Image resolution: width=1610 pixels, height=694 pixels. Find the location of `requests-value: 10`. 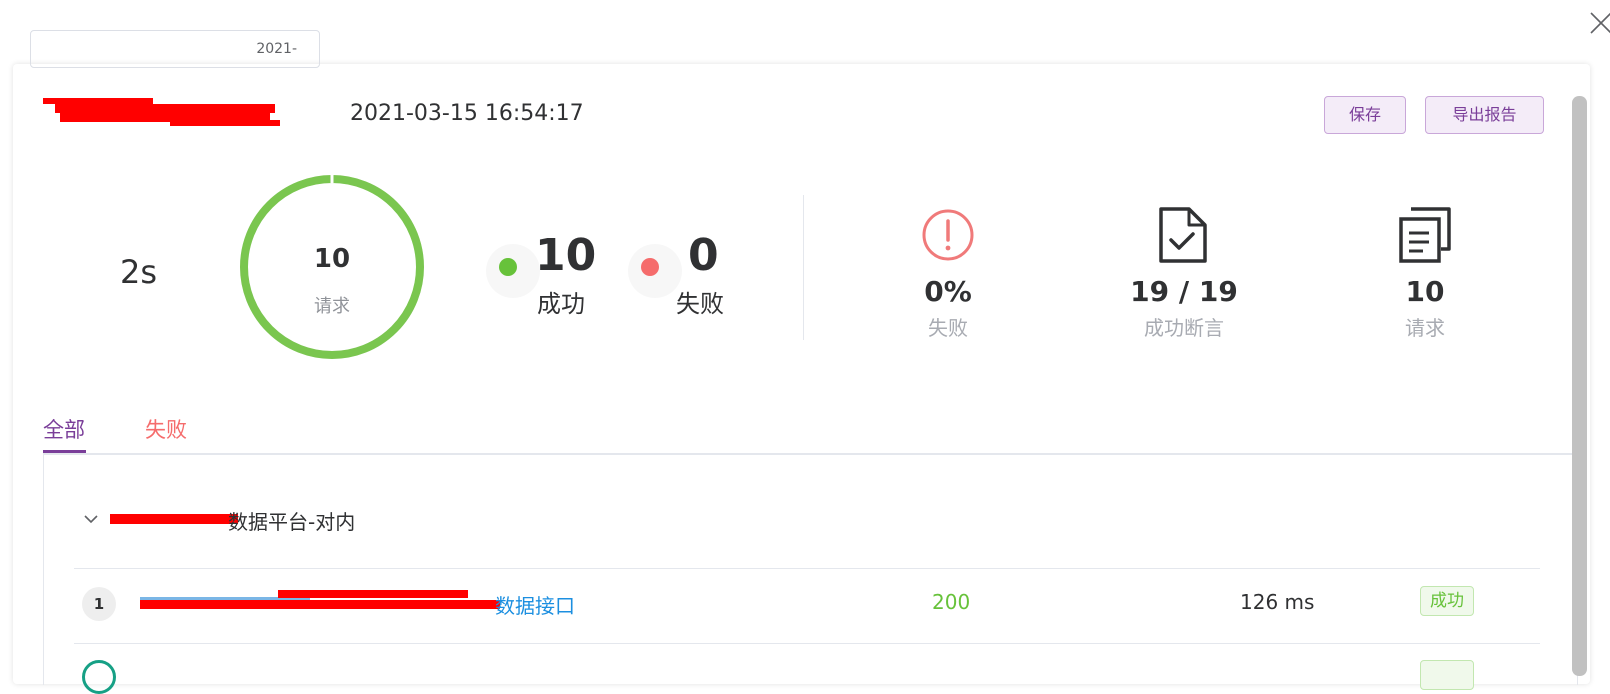

requests-value: 10 is located at coordinates (1425, 291).